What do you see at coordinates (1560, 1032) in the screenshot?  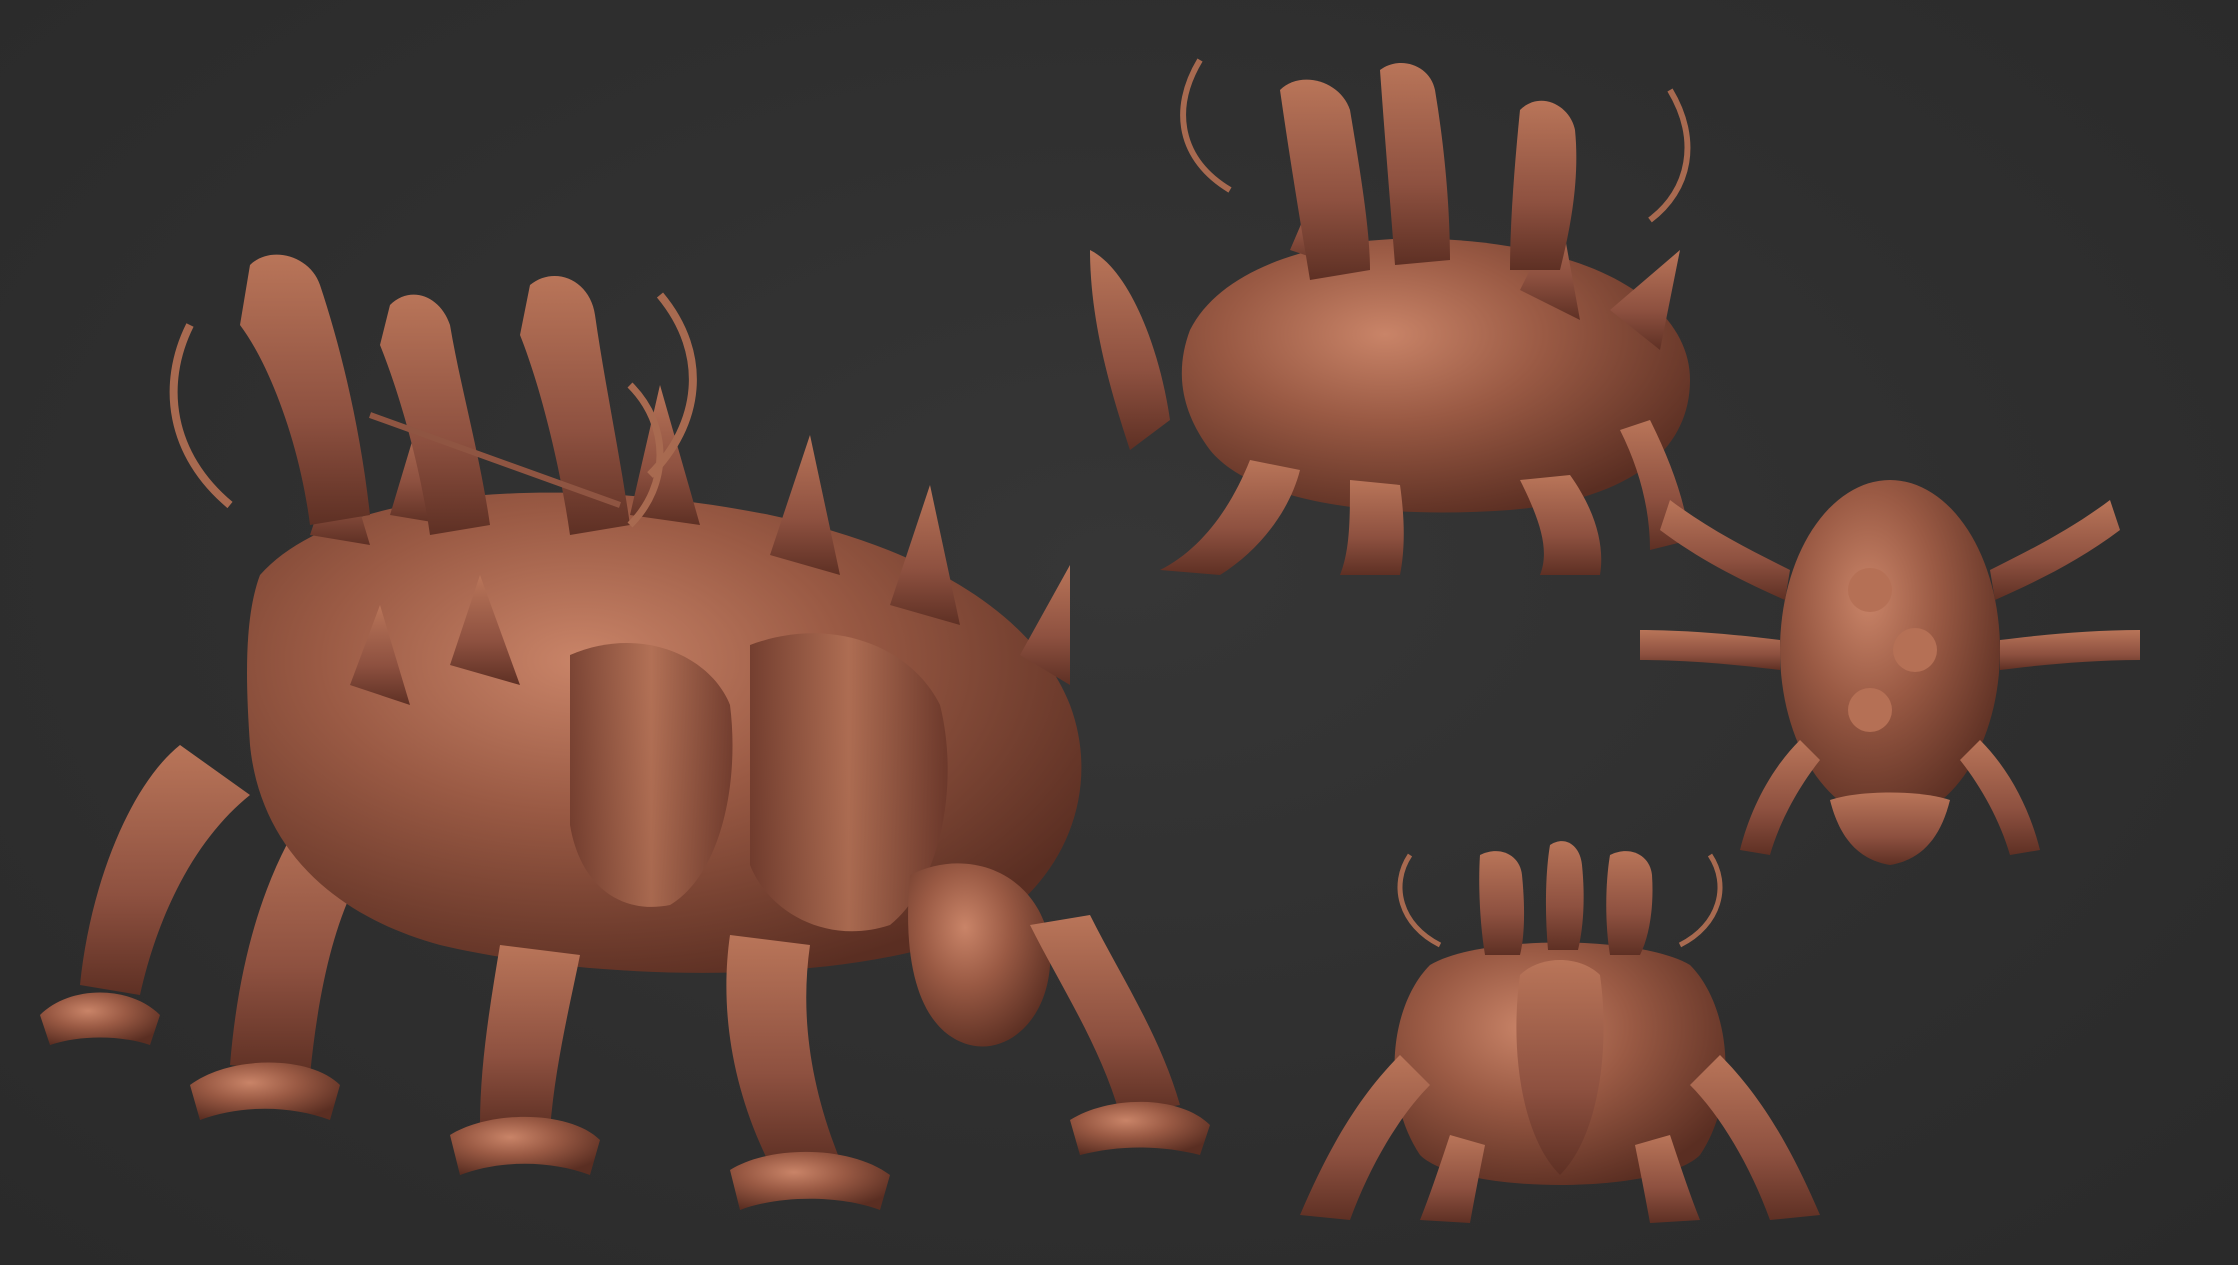 I see `beetle-mount-front` at bounding box center [1560, 1032].